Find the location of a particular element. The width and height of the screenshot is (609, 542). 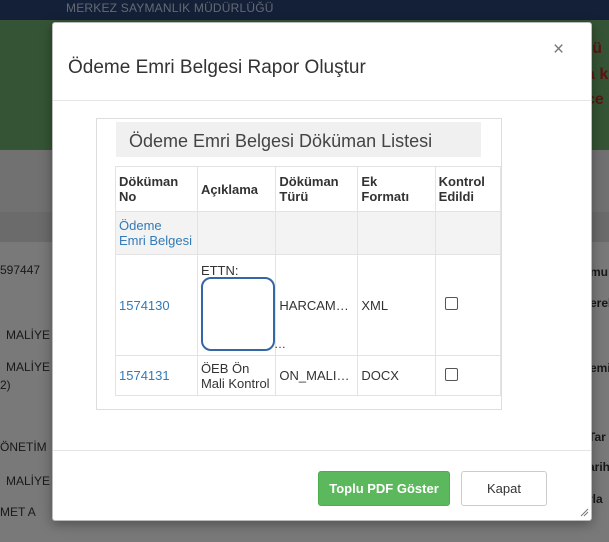

resize-handle-icon is located at coordinates (584, 512).